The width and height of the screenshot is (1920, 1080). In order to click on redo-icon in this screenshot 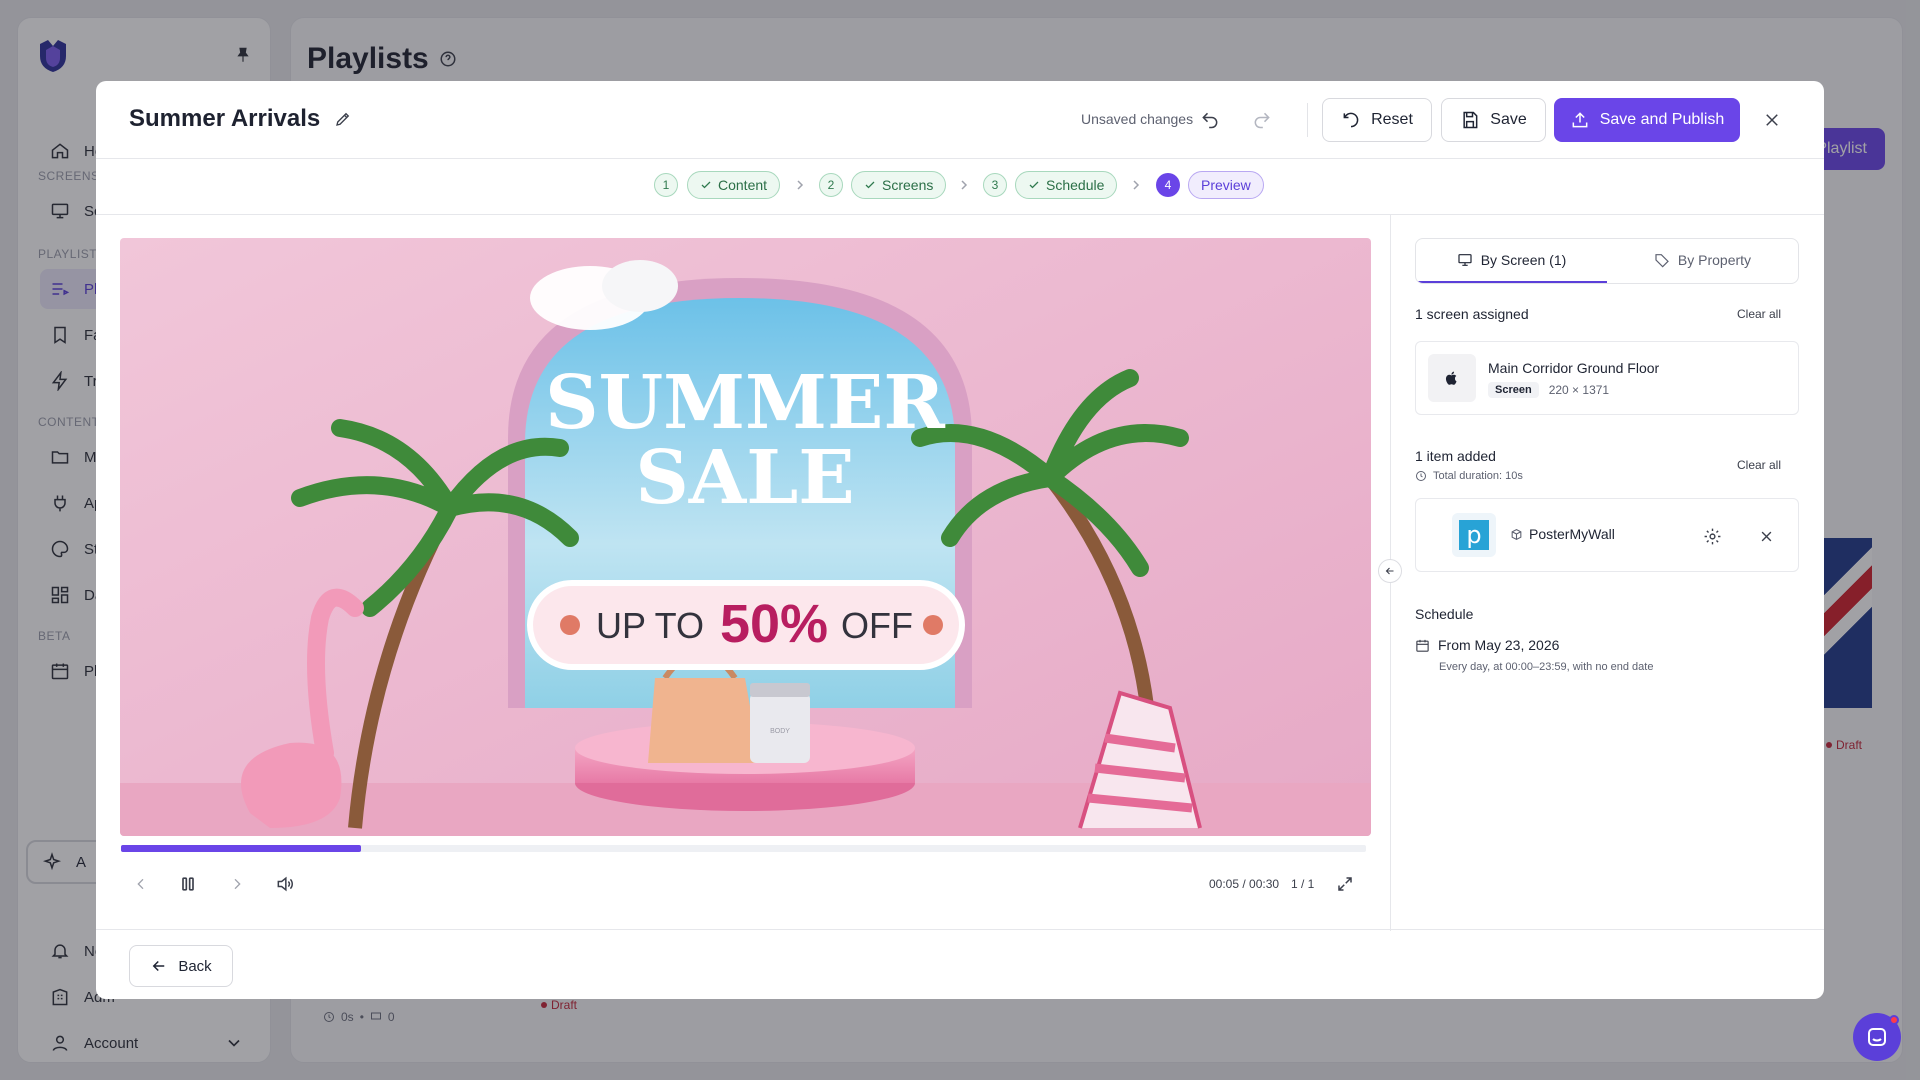, I will do `click(1262, 120)`.